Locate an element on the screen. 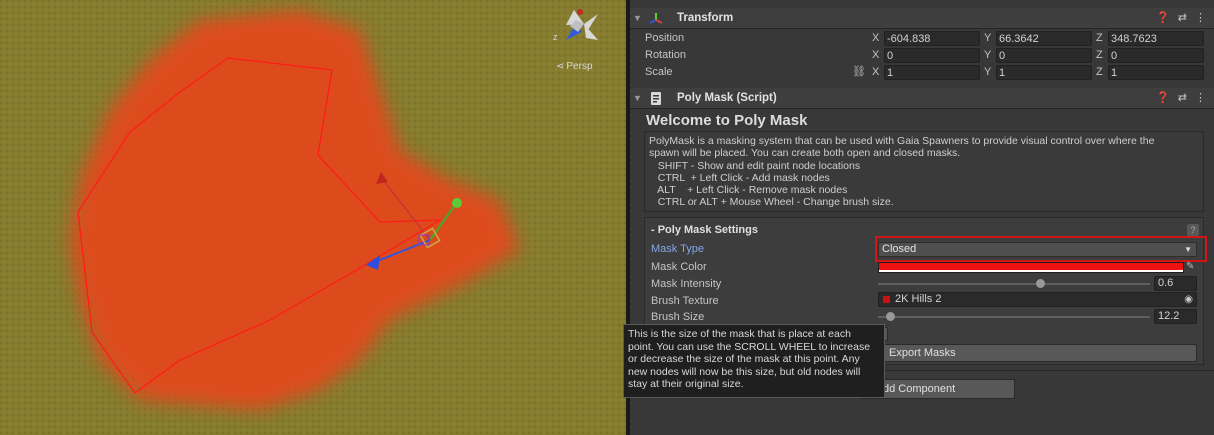 The image size is (1214, 435). position-z-field: 348.7623 is located at coordinates (1156, 38).